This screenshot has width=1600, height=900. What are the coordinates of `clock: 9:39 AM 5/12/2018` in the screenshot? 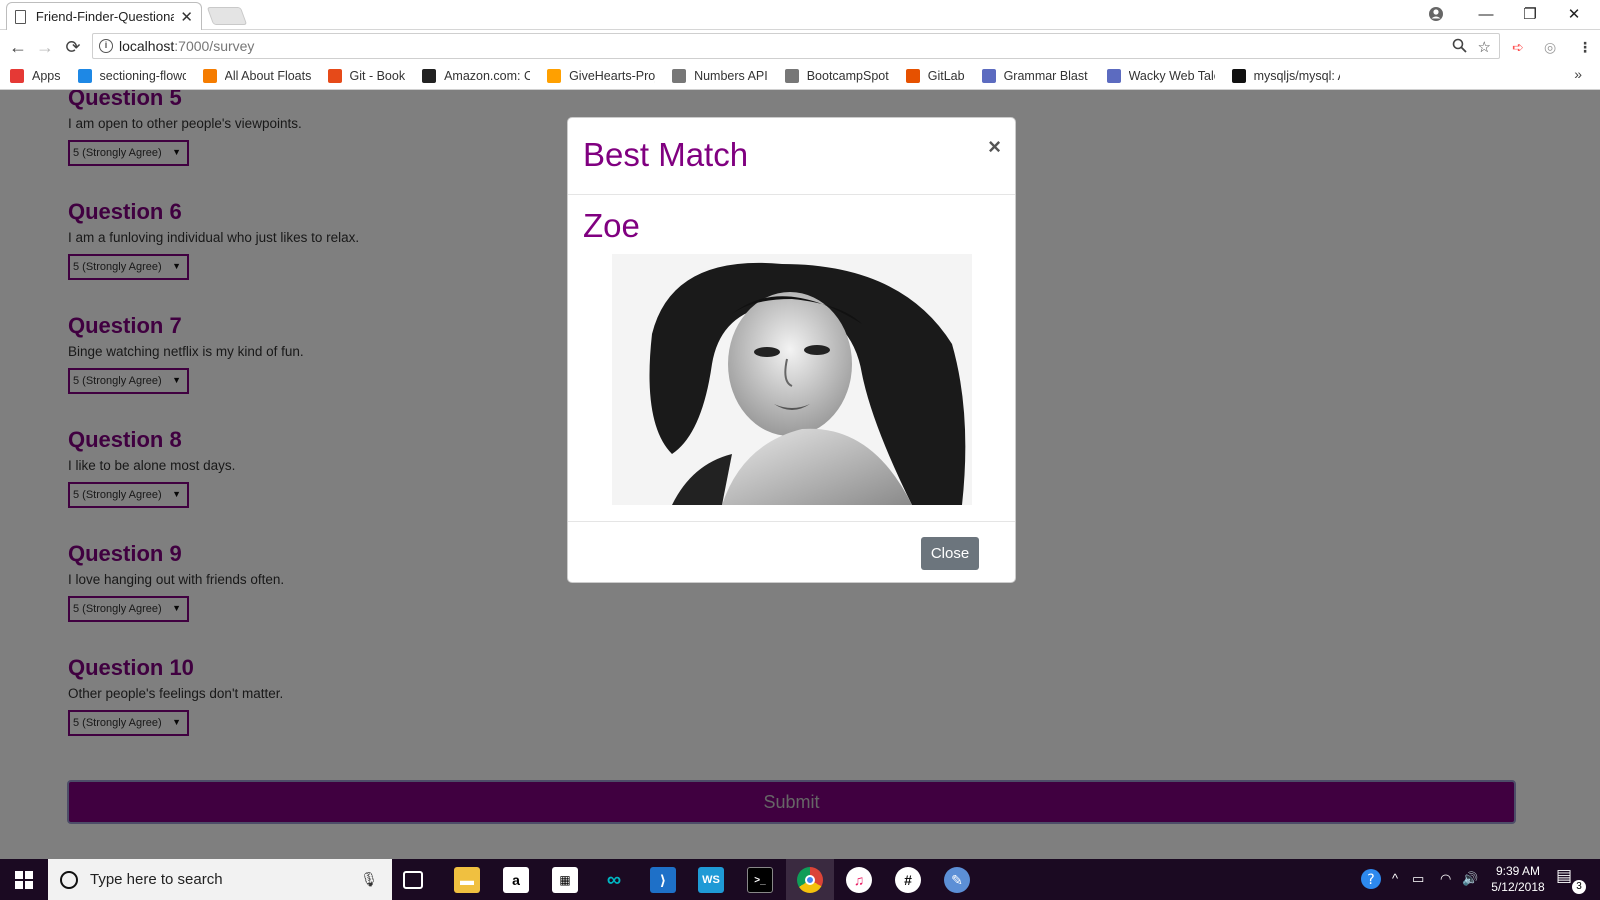 It's located at (1518, 879).